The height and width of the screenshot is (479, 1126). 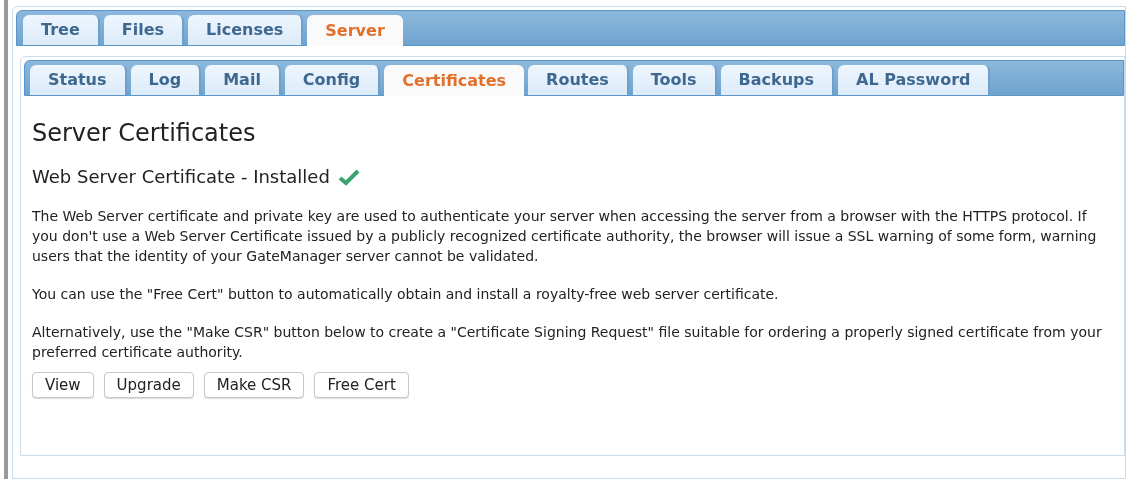 I want to click on tab: Licenses, so click(x=246, y=30).